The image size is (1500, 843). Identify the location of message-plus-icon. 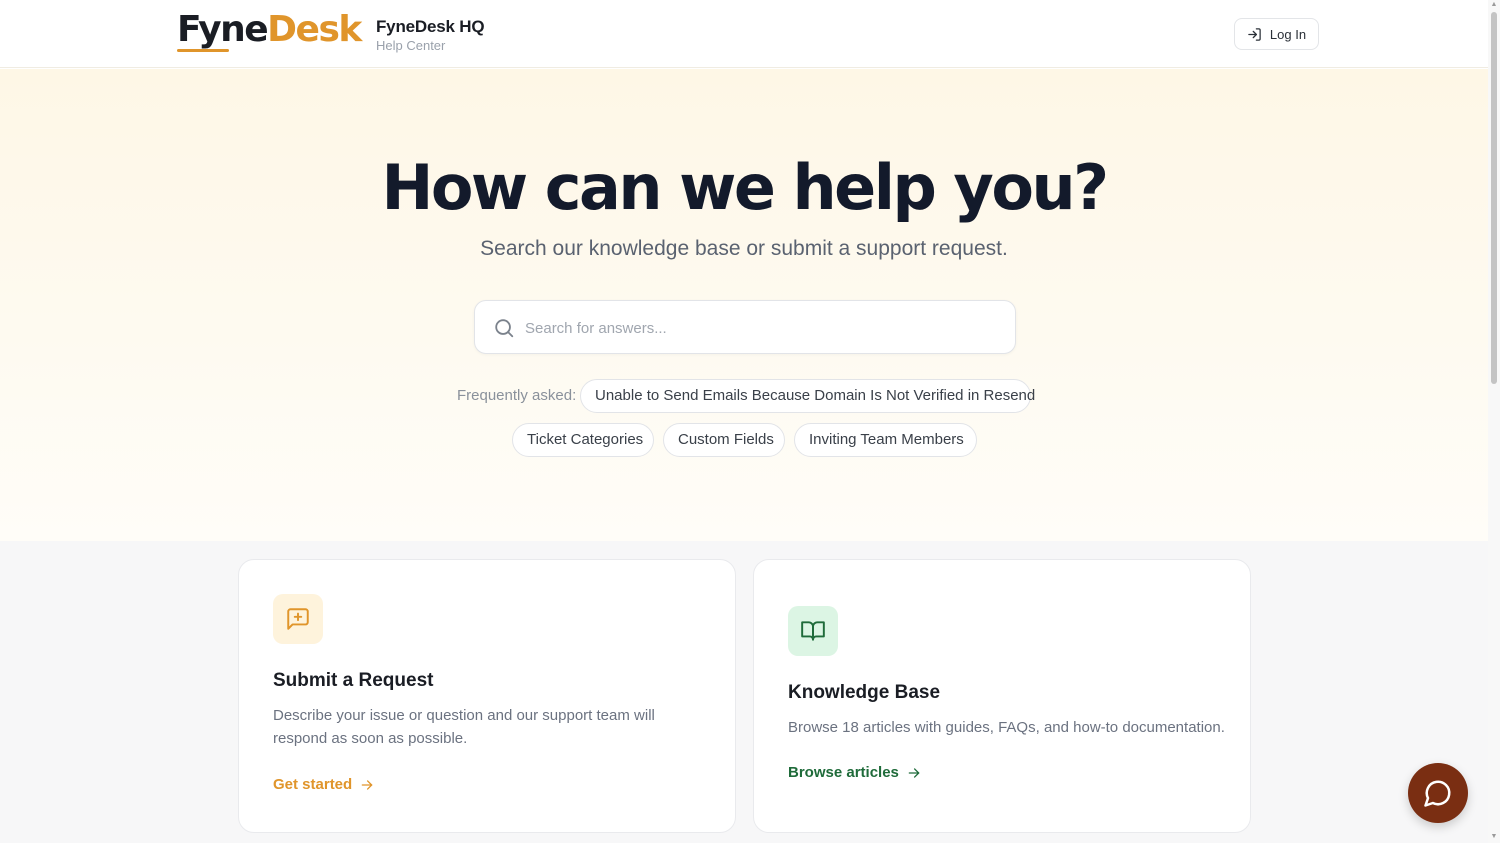
(298, 619).